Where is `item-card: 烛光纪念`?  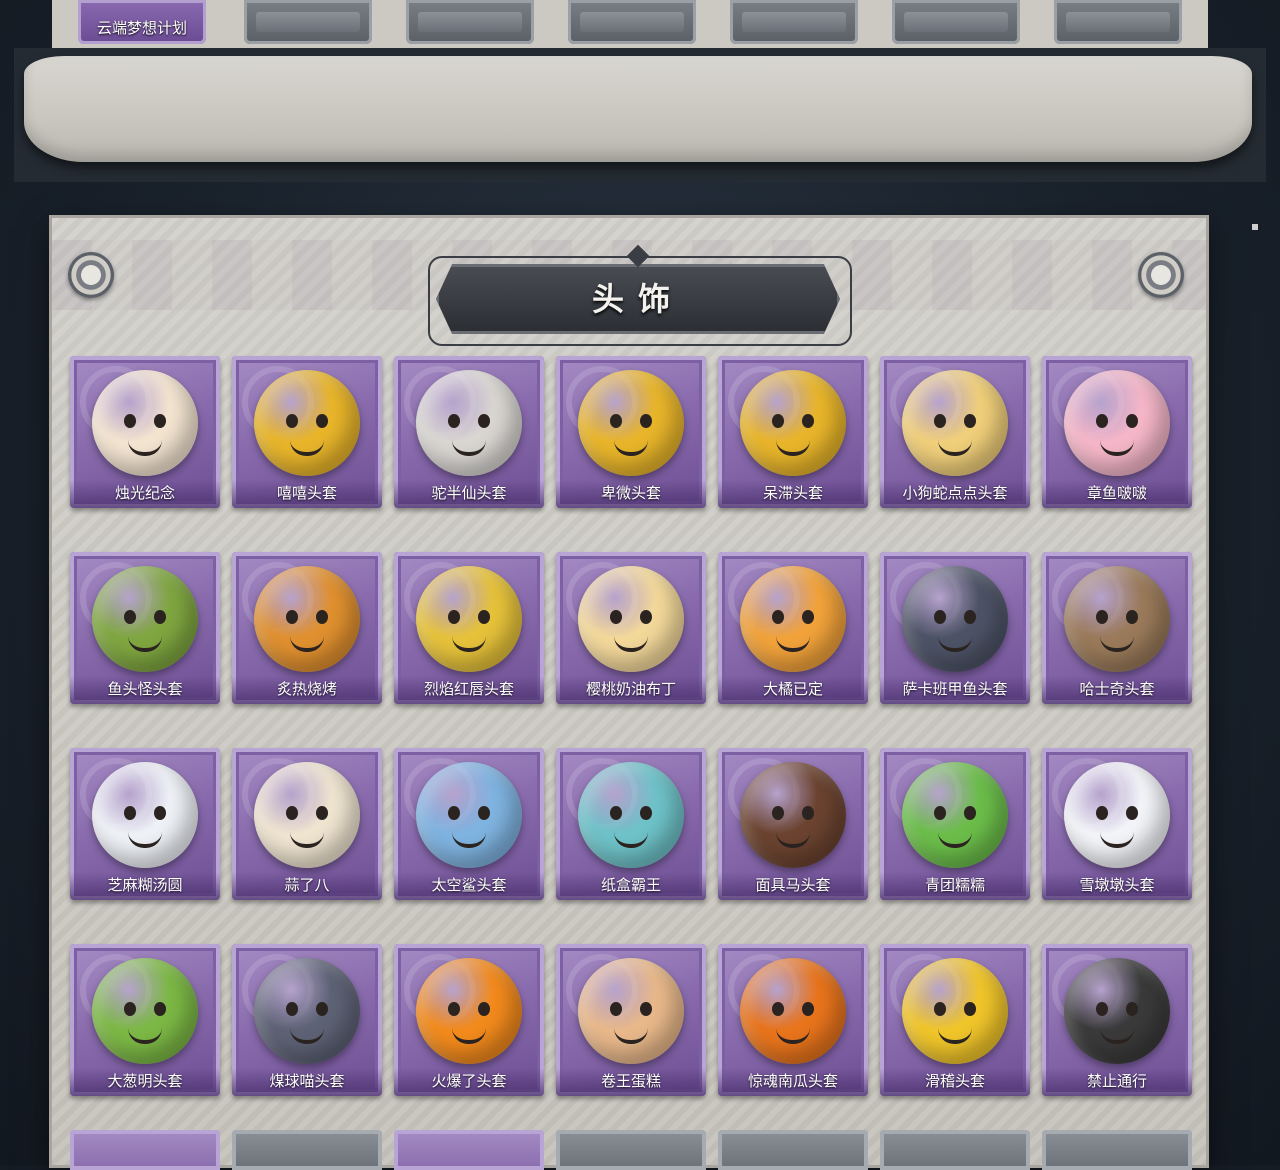 item-card: 烛光纪念 is located at coordinates (145, 432).